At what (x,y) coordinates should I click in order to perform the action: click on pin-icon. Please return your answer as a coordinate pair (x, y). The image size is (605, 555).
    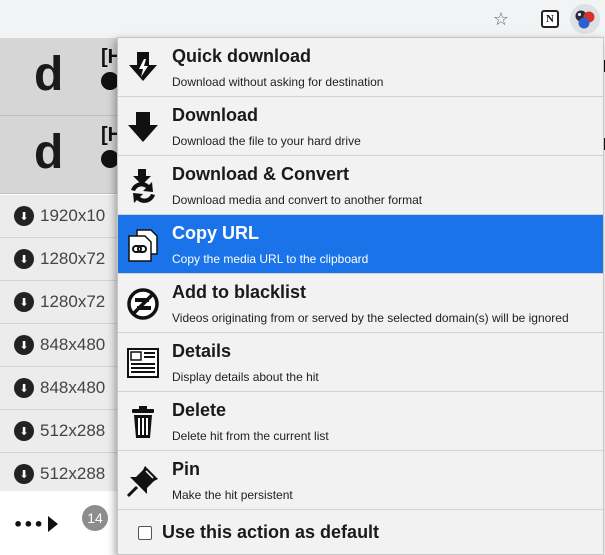
    Looking at the image, I should click on (142, 482).